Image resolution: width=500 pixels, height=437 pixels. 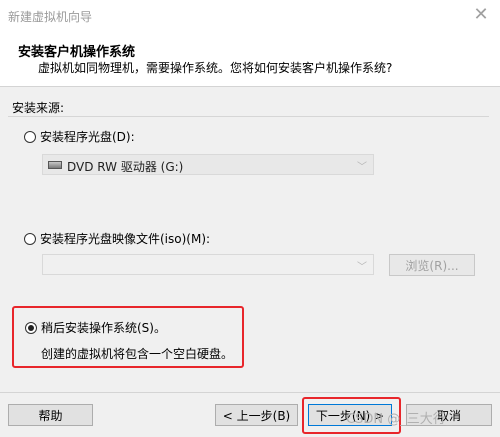 I want to click on dvd-drive-icon, so click(x=55, y=165).